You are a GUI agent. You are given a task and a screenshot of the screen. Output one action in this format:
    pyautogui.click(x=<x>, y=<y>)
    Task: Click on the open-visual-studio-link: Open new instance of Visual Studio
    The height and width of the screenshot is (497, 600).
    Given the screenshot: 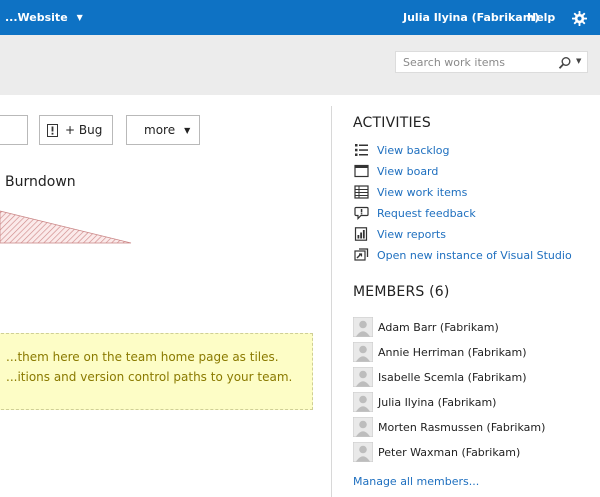 What is the action you would take?
    pyautogui.click(x=463, y=255)
    